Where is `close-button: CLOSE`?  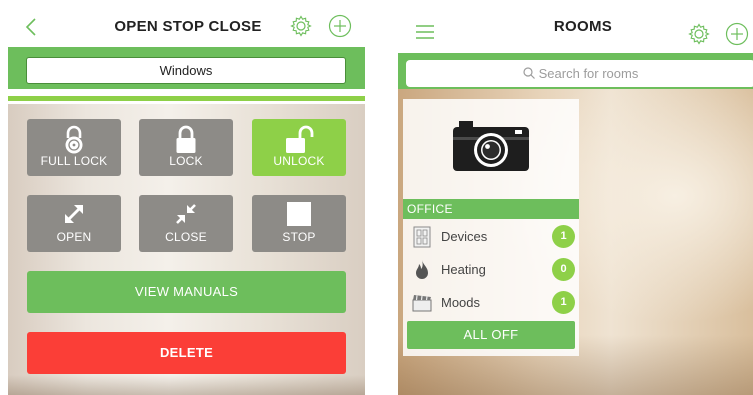 close-button: CLOSE is located at coordinates (186, 223).